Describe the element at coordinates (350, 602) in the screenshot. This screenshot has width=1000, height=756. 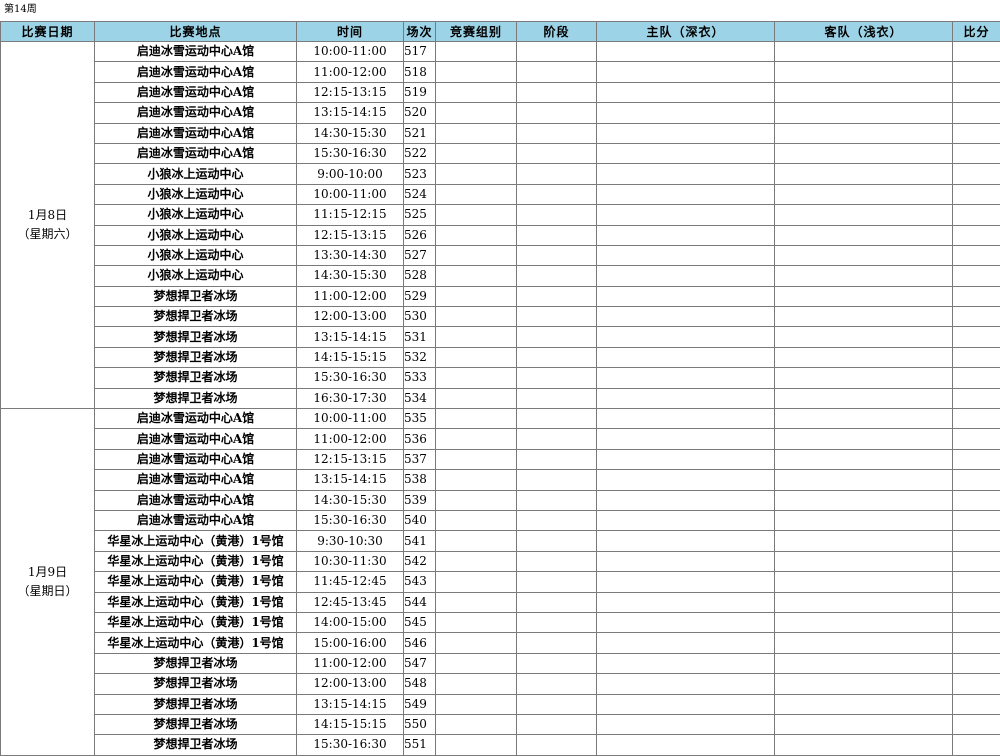
I see `time-cell: 12:45-13:45` at that location.